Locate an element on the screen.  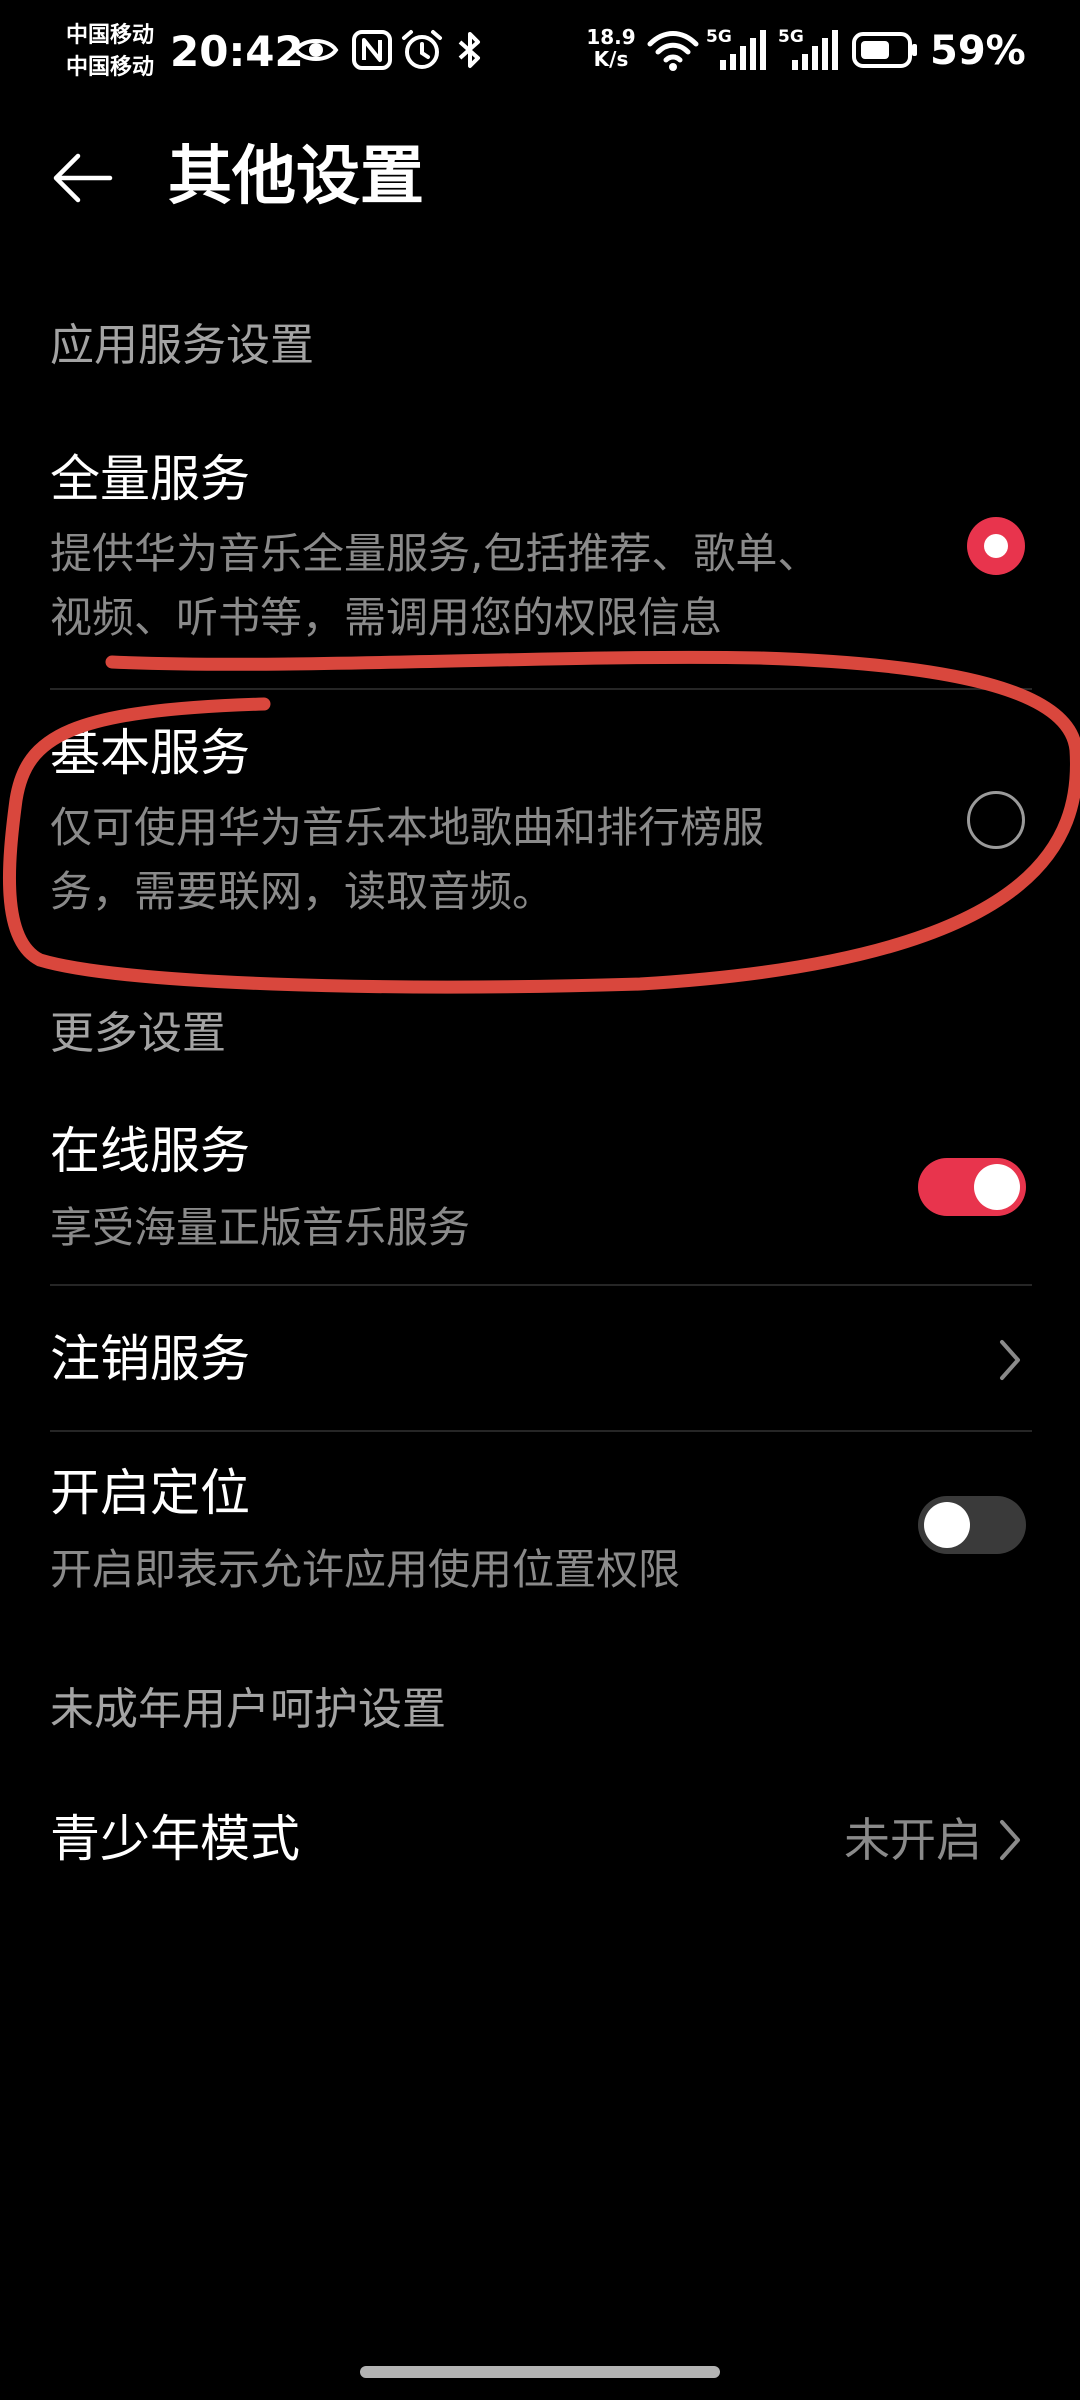
section-label-more-settings: 更多设置 is located at coordinates (138, 1033).